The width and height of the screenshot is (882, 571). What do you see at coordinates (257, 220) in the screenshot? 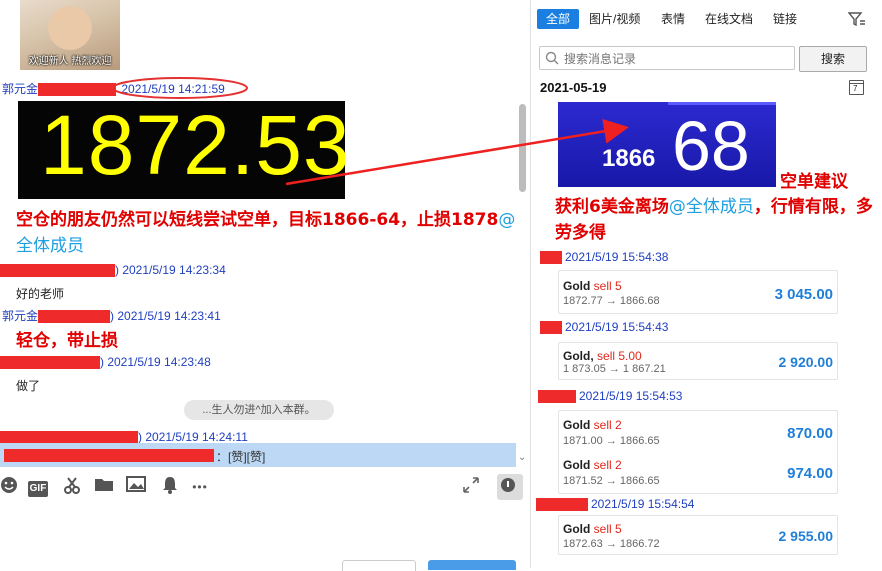
I see `annotation-body: 空仓的朋友仍然可以短线尝试空单，目标1866-64，止损1878` at bounding box center [257, 220].